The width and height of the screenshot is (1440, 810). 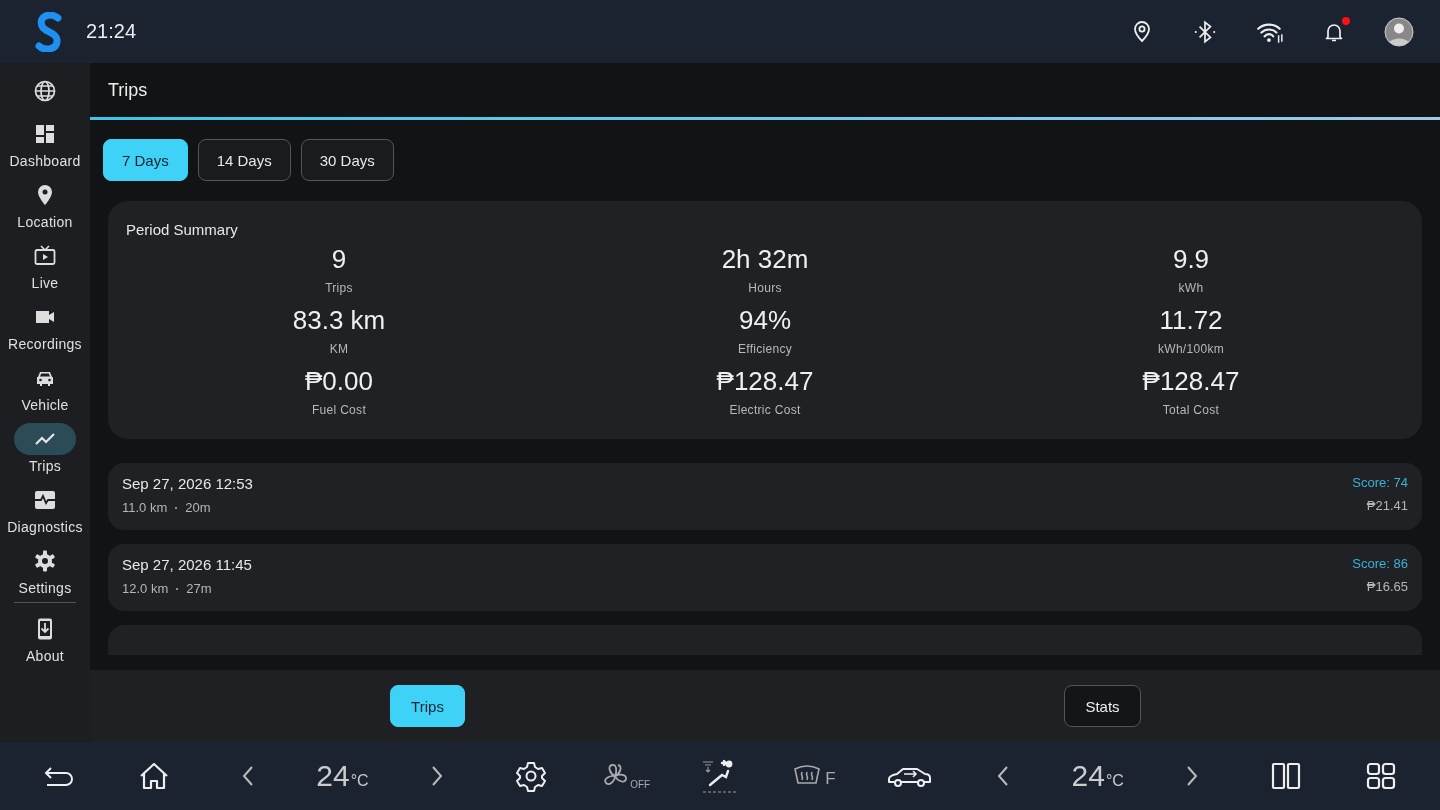 I want to click on trip-distance: 11.0 km, so click(x=145, y=507).